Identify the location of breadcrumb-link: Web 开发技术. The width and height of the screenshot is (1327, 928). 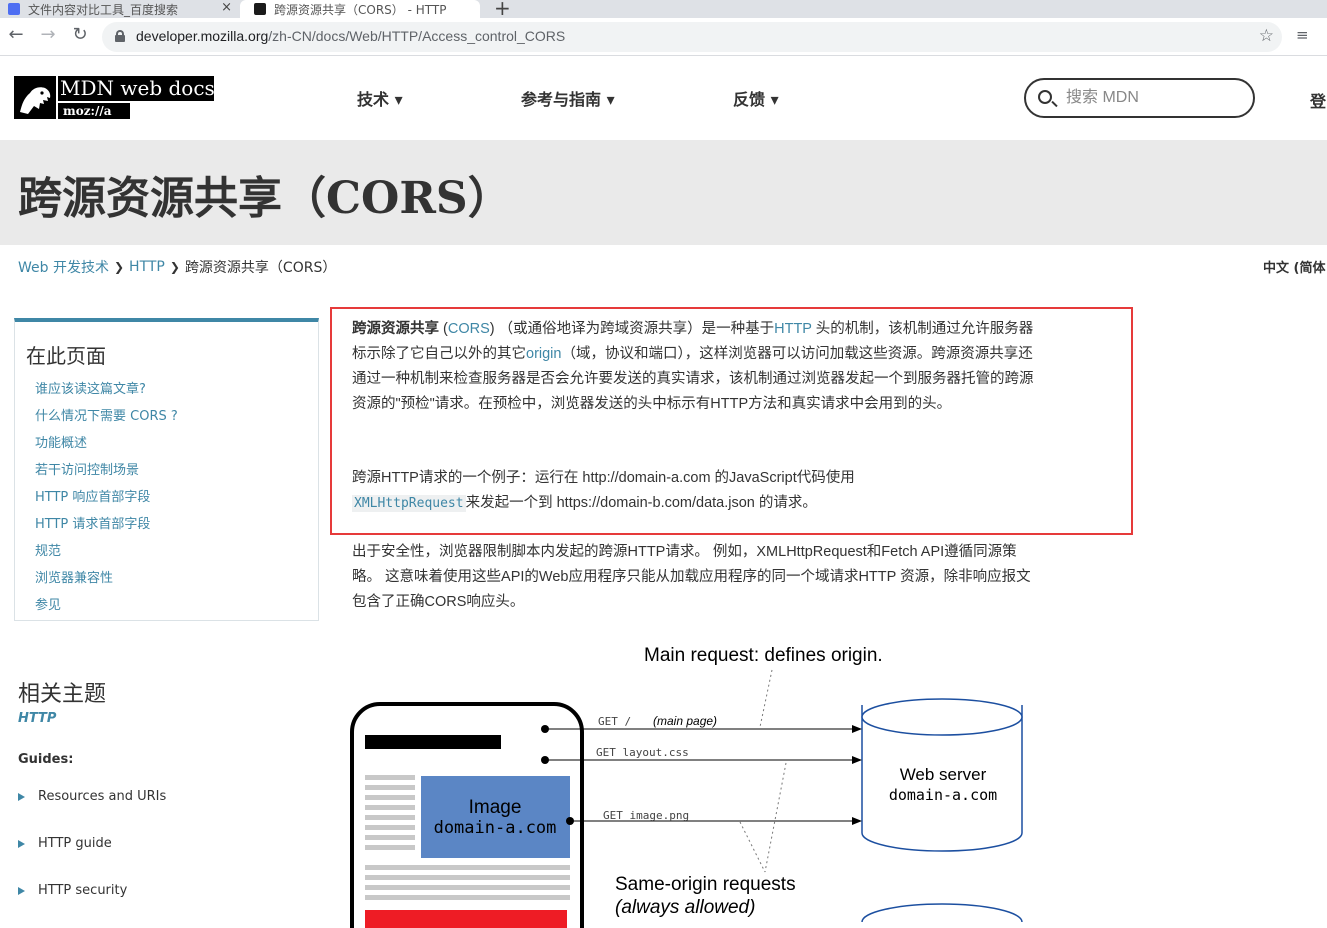
(63, 267).